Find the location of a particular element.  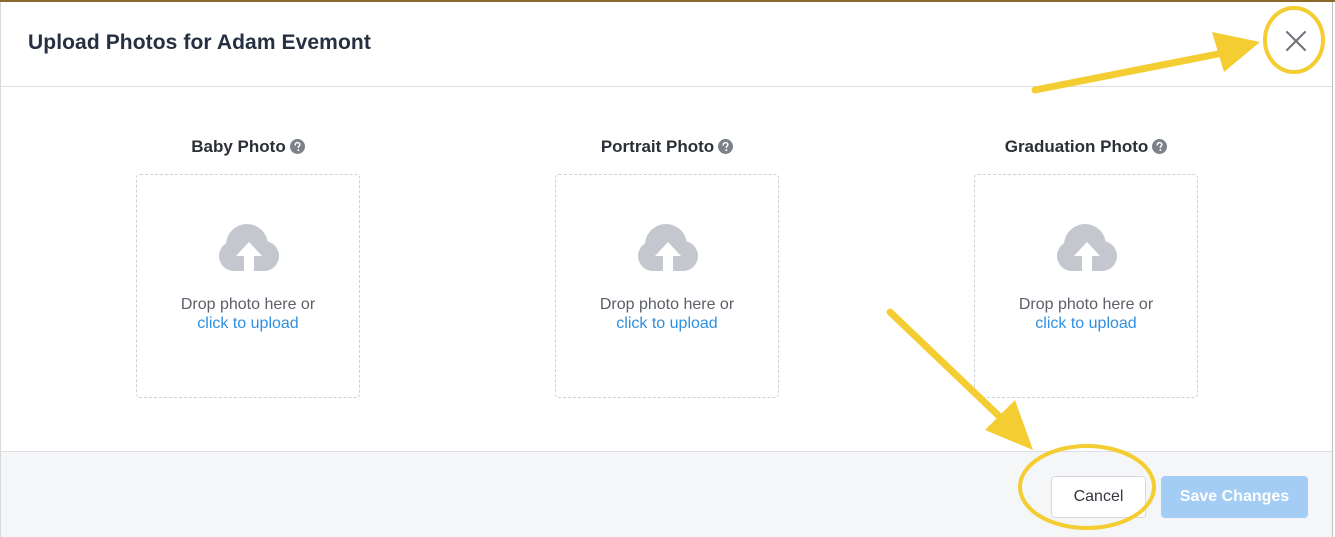

close-button is located at coordinates (1296, 41).